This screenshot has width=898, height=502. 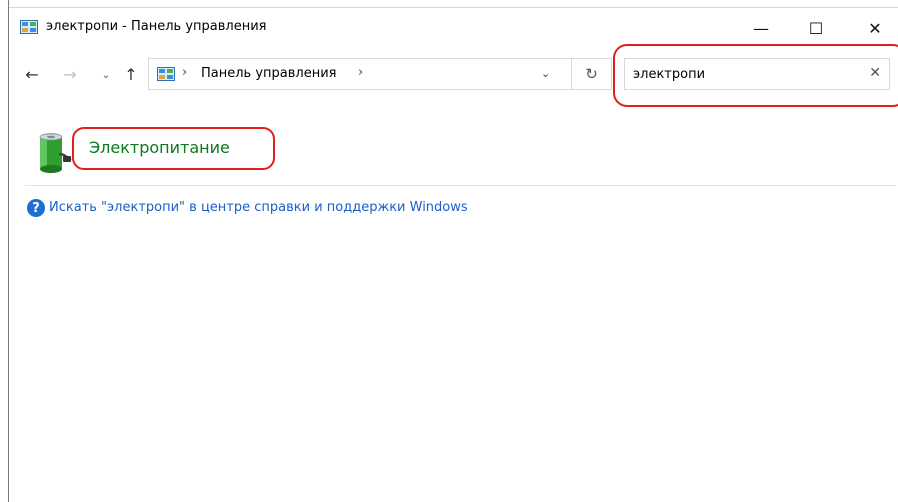 I want to click on result-highlight-annotation, so click(x=173, y=148).